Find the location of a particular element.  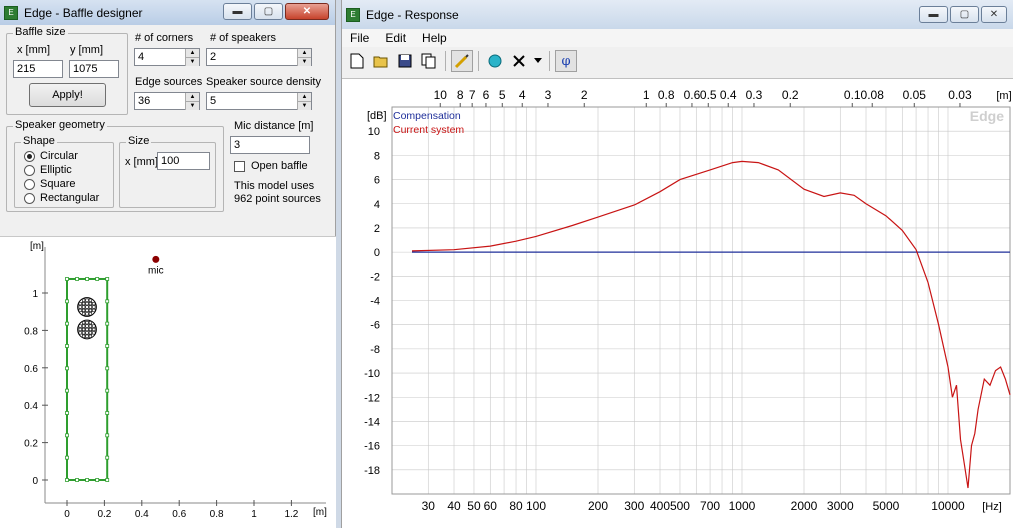

x-tick-label: 200 is located at coordinates (598, 506).